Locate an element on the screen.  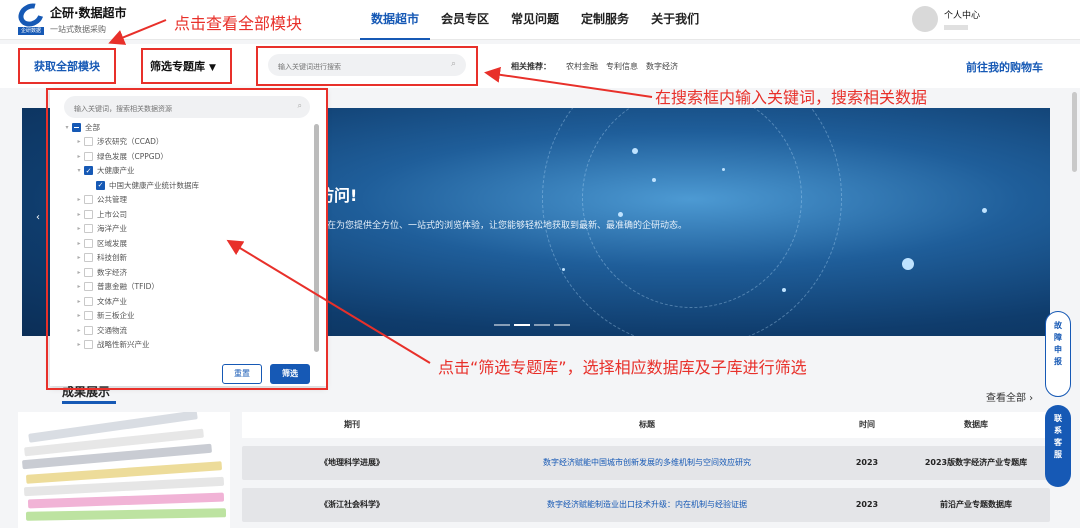
annotation-filter-hint: 点击“筛选专题库”，选择相应数据库及子库进行筛选 is located at coordinates (622, 367).